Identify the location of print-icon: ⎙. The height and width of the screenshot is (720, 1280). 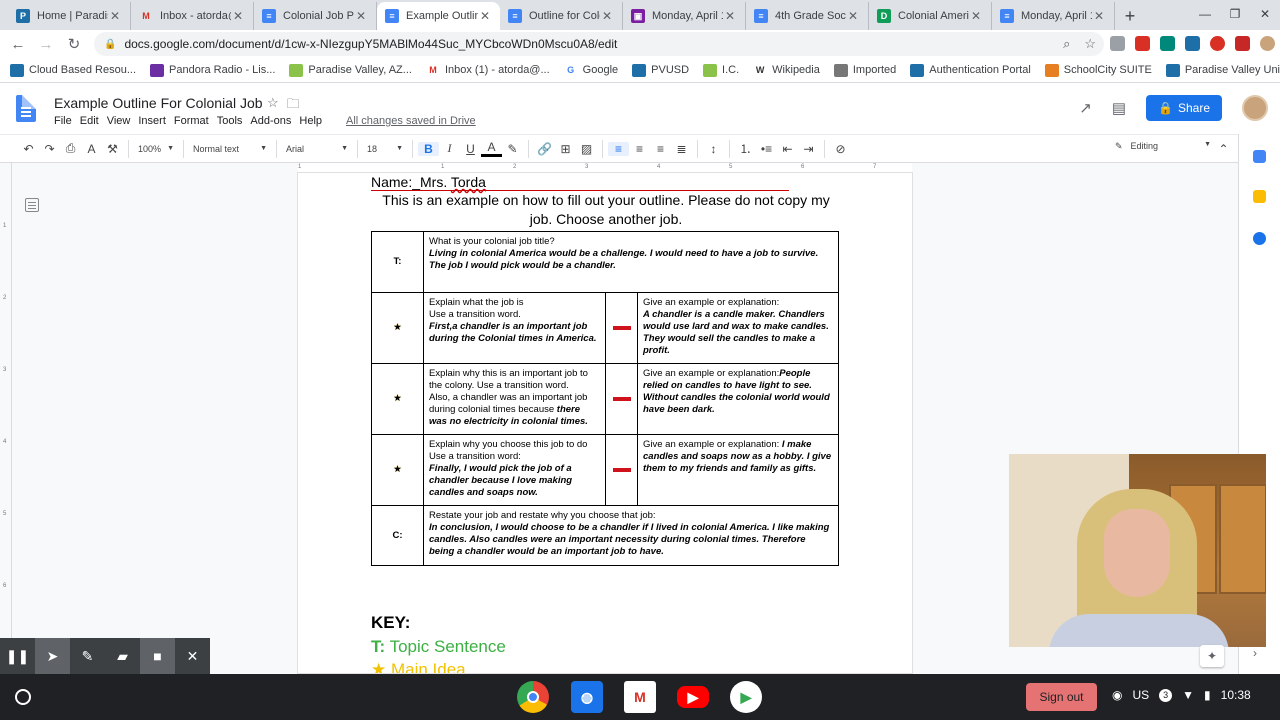
(70, 148).